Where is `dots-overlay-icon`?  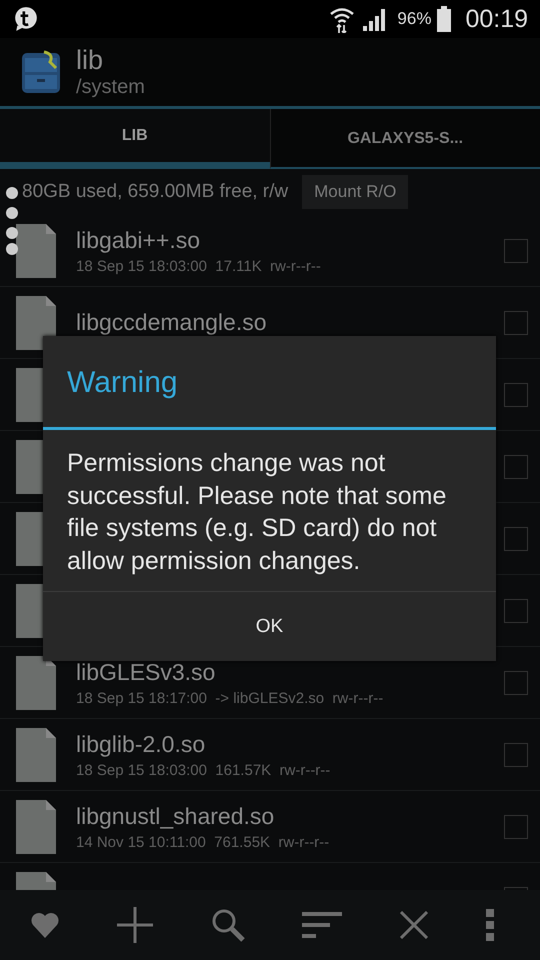 dots-overlay-icon is located at coordinates (12, 221).